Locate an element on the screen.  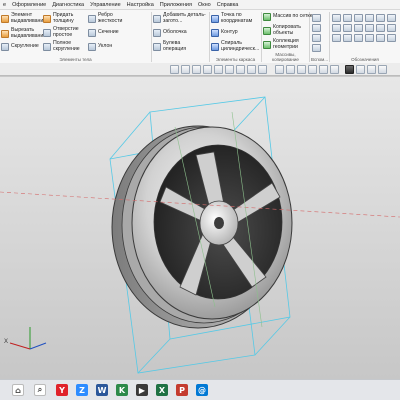
rotate-button is located at coordinates (207, 69).